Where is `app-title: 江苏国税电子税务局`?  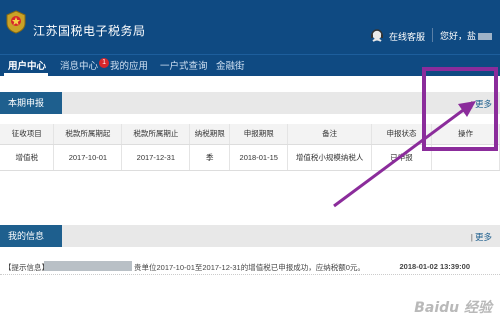 app-title: 江苏国税电子税务局 is located at coordinates (89, 31).